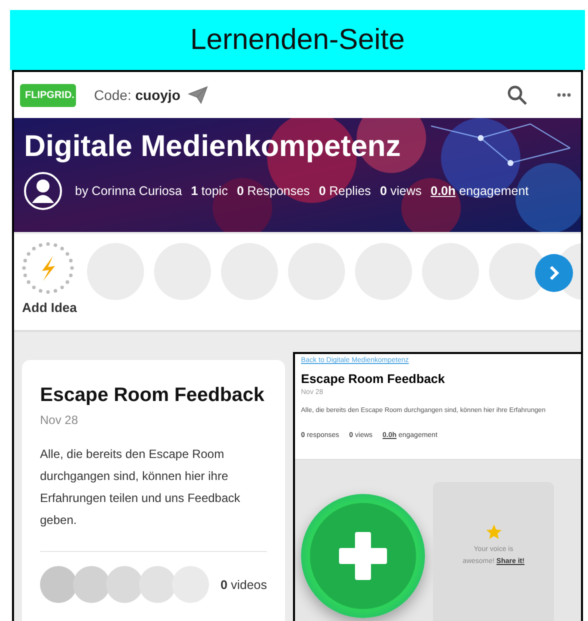 This screenshot has width=588, height=621. Describe the element at coordinates (273, 191) in the screenshot. I see `stat-text: 0 Responses` at that location.